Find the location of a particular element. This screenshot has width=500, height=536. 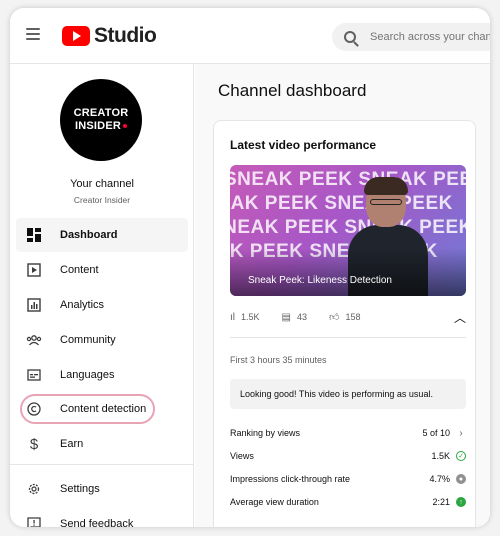

avatar-text-line2: INSIDER is located at coordinates (101, 126).